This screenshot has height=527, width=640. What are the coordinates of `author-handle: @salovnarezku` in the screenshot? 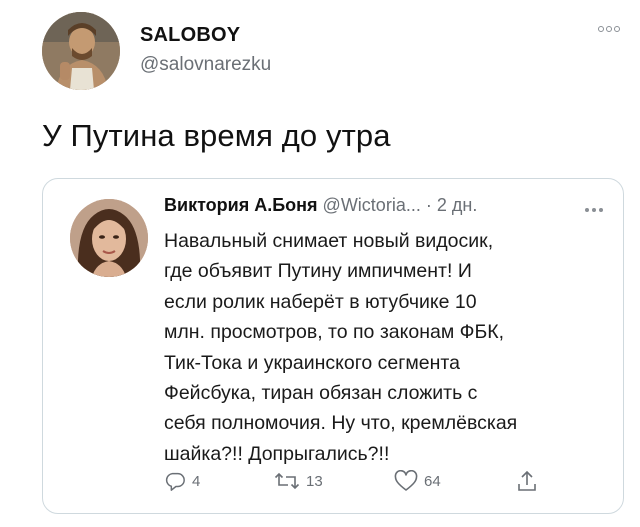 It's located at (205, 65).